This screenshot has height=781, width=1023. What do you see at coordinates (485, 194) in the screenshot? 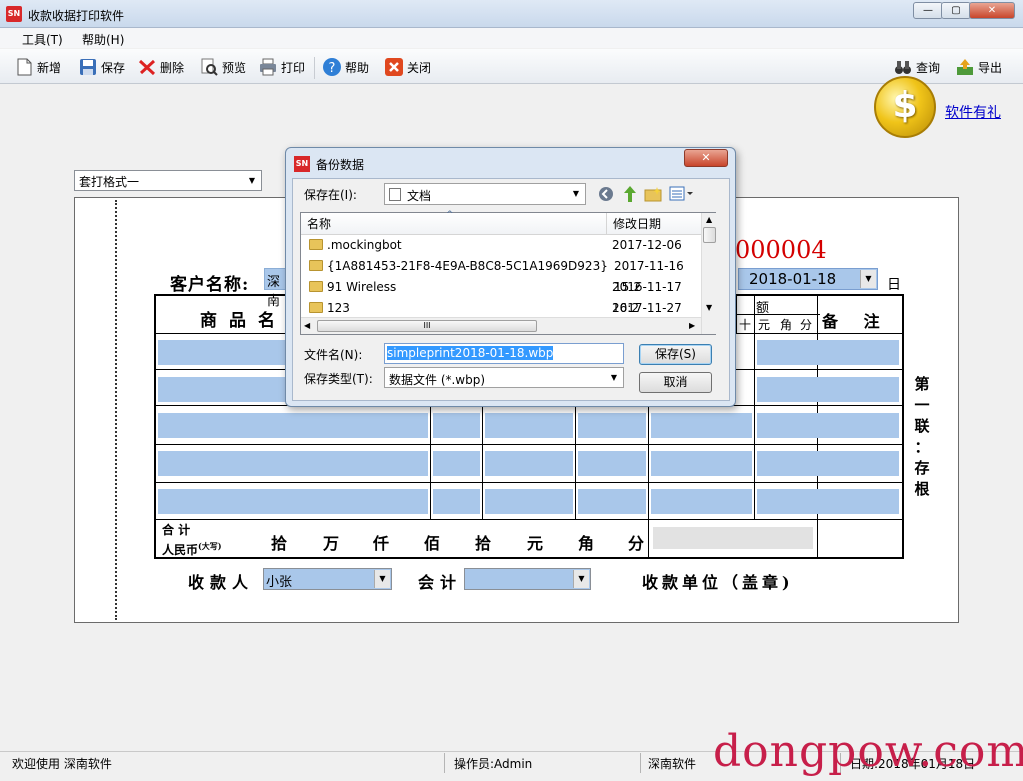
I see `save-in-combo: 文档 ▼` at bounding box center [485, 194].